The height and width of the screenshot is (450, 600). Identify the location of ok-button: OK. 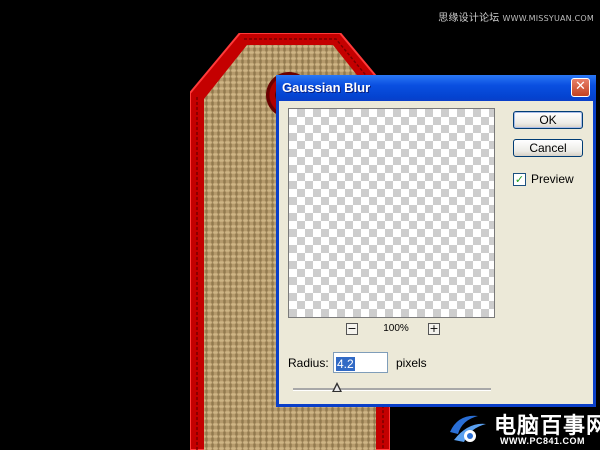
(548, 120).